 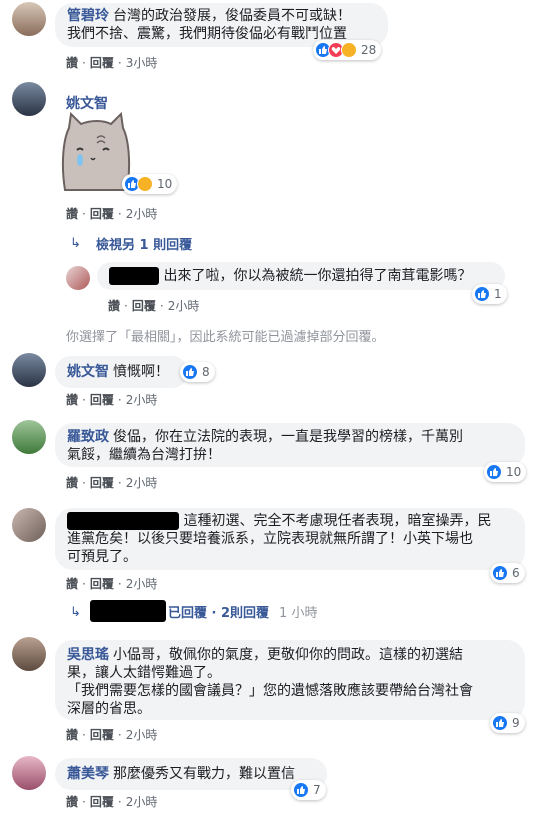 What do you see at coordinates (88, 437) in the screenshot?
I see `commenter-name: 羅致政` at bounding box center [88, 437].